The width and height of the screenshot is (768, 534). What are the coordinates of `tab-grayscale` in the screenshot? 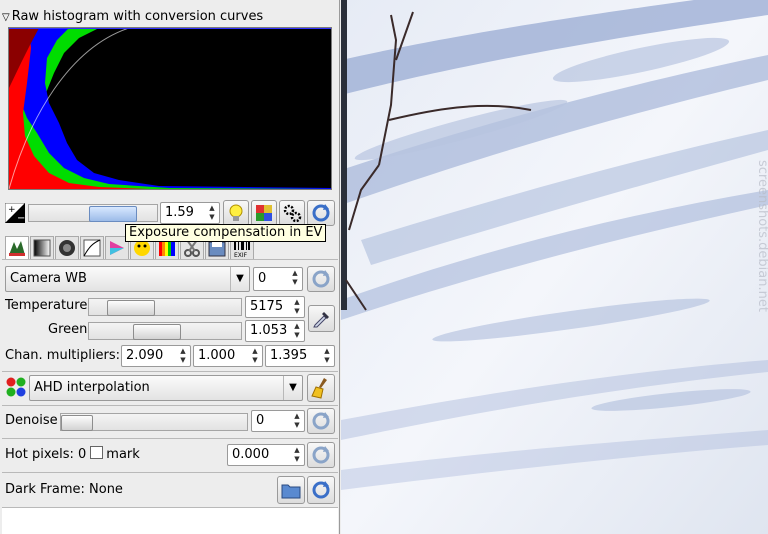 It's located at (42, 248).